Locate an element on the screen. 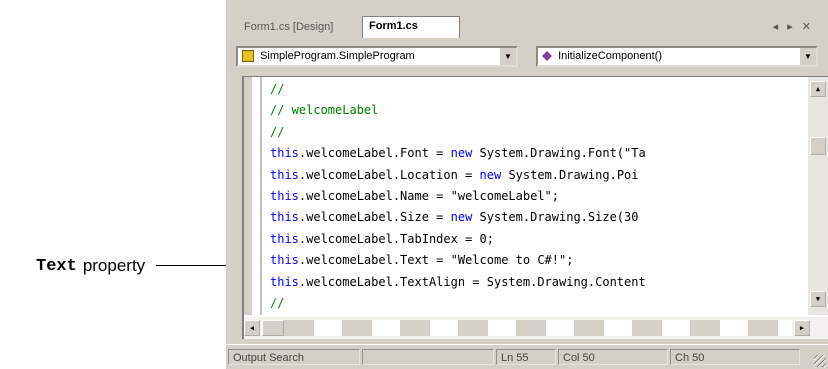  class-icon is located at coordinates (248, 56).